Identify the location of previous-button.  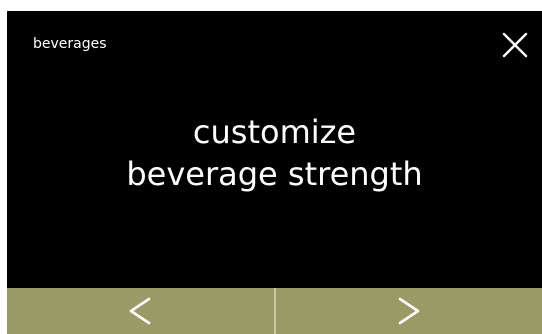
(140, 311).